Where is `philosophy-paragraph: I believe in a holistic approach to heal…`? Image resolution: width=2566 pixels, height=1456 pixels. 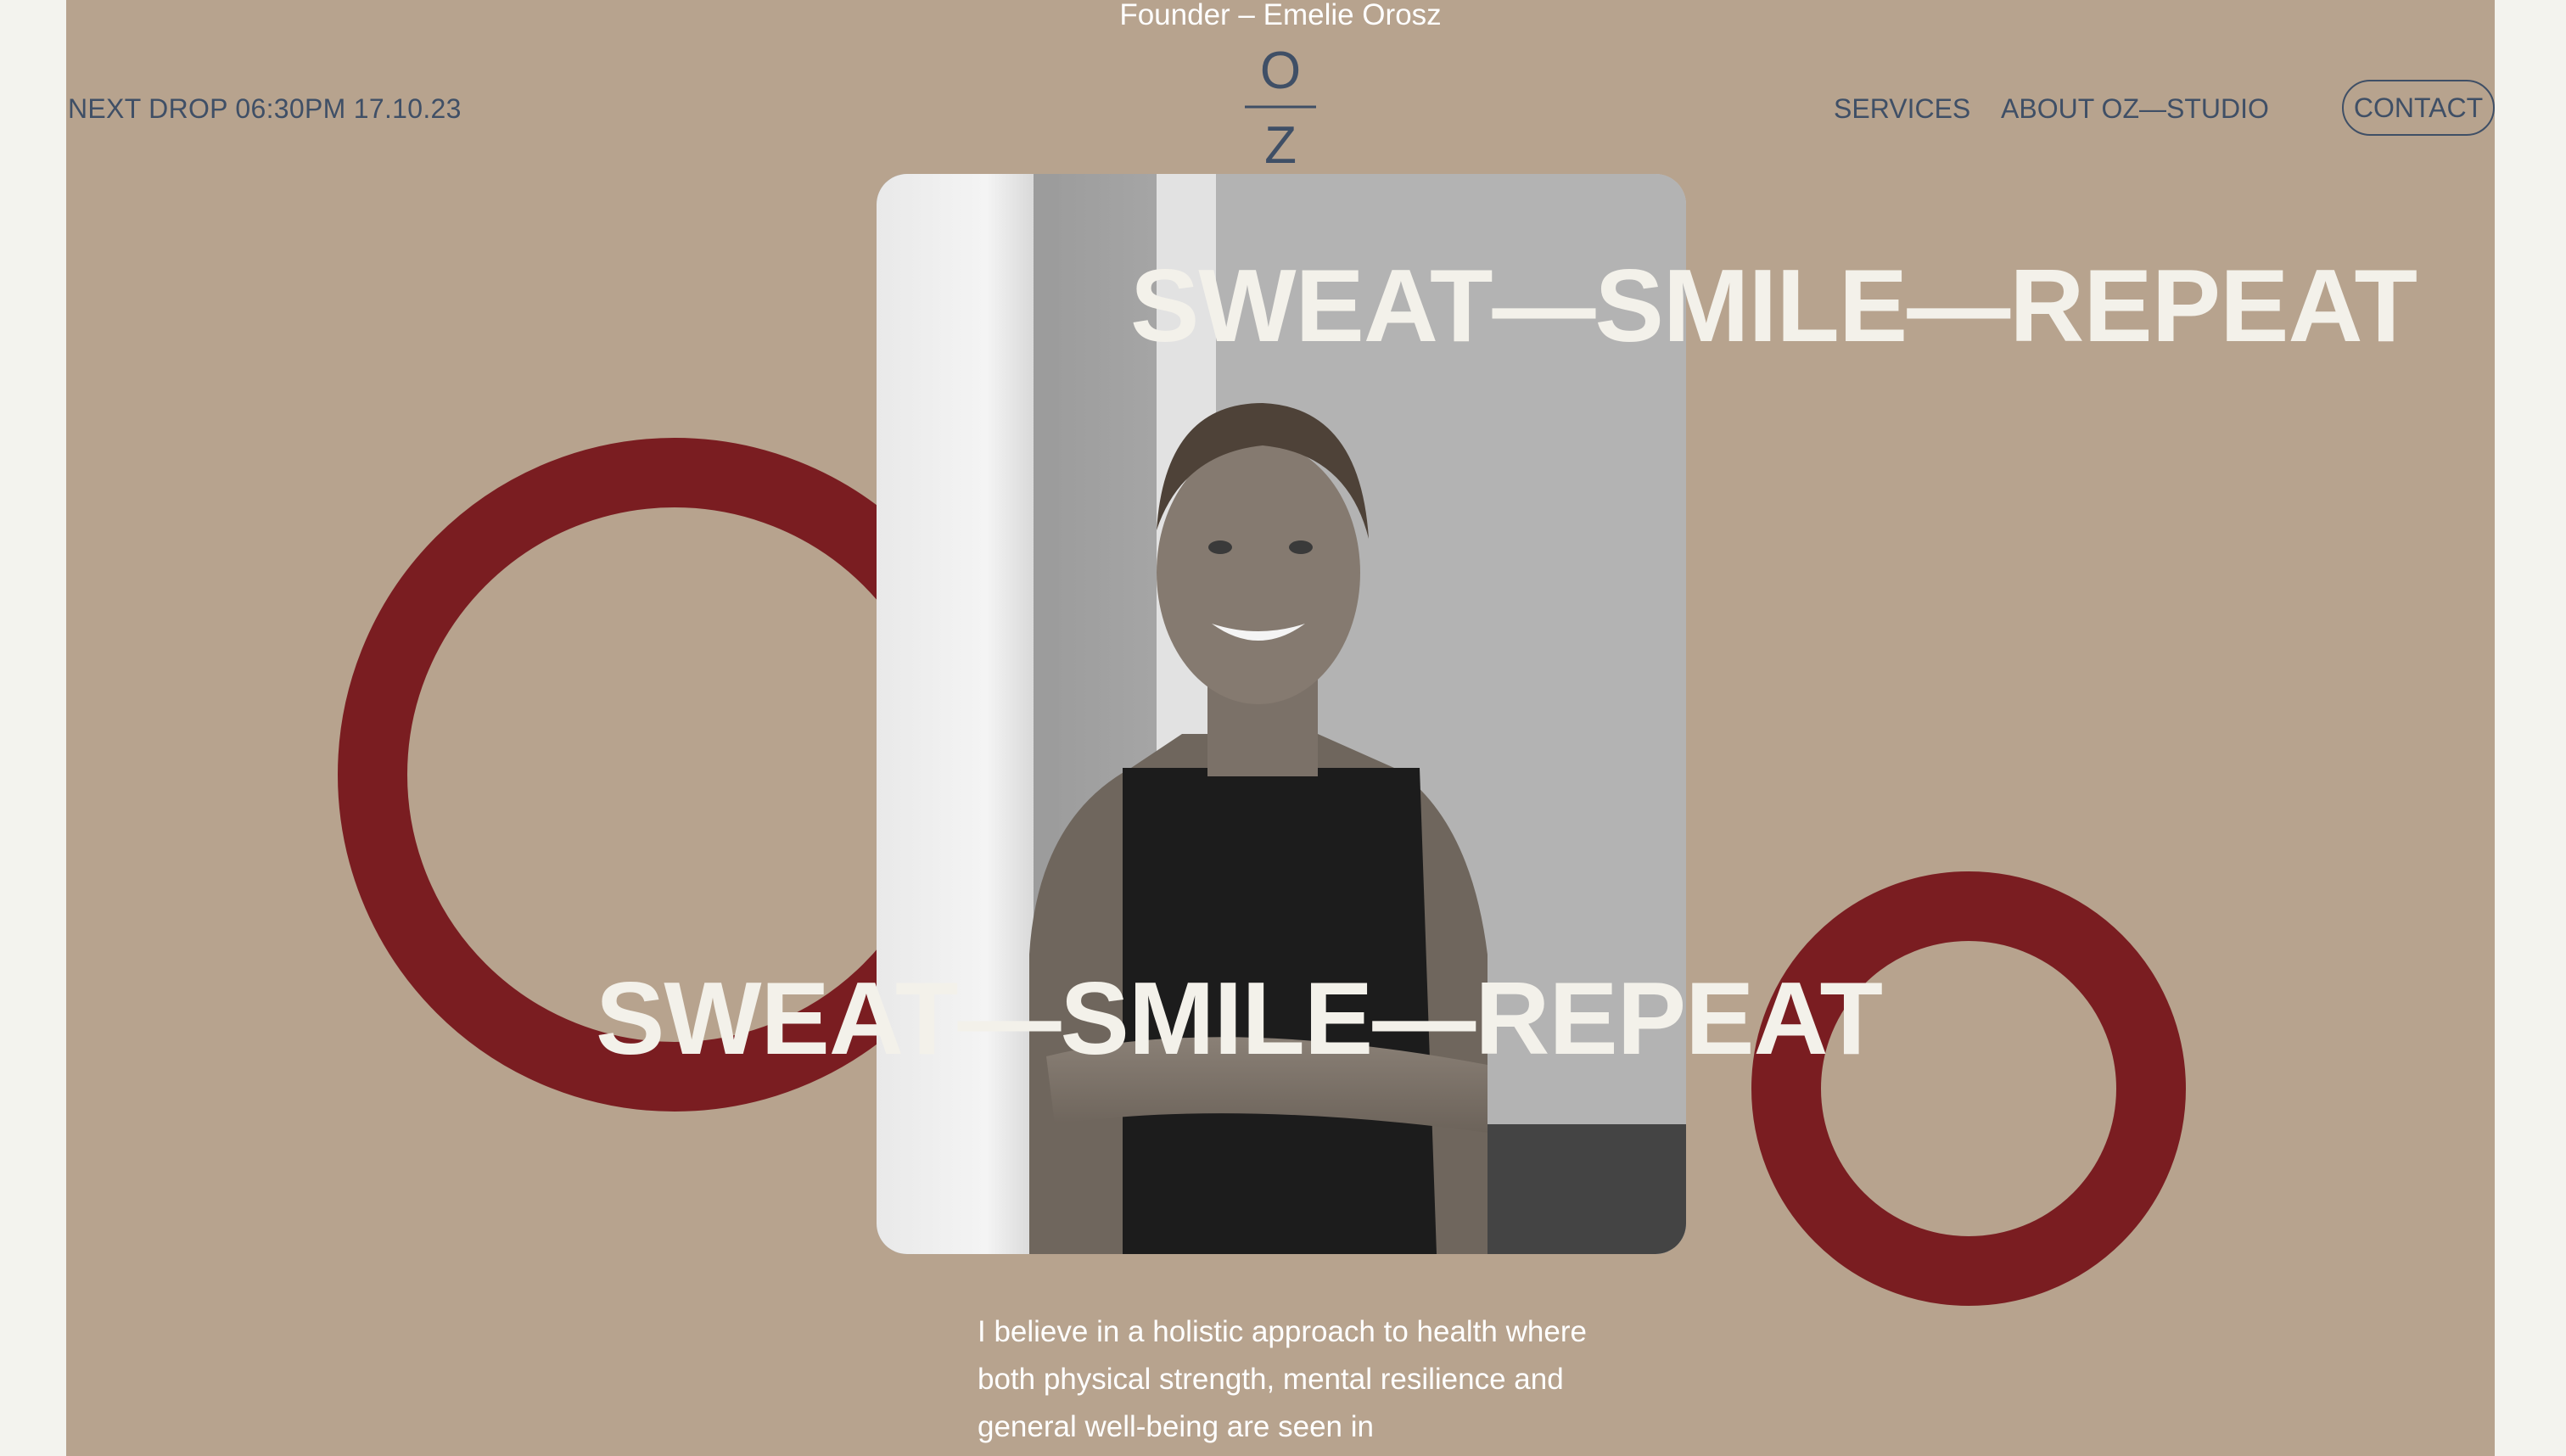 philosophy-paragraph: I believe in a holistic approach to heal… is located at coordinates (1282, 1379).